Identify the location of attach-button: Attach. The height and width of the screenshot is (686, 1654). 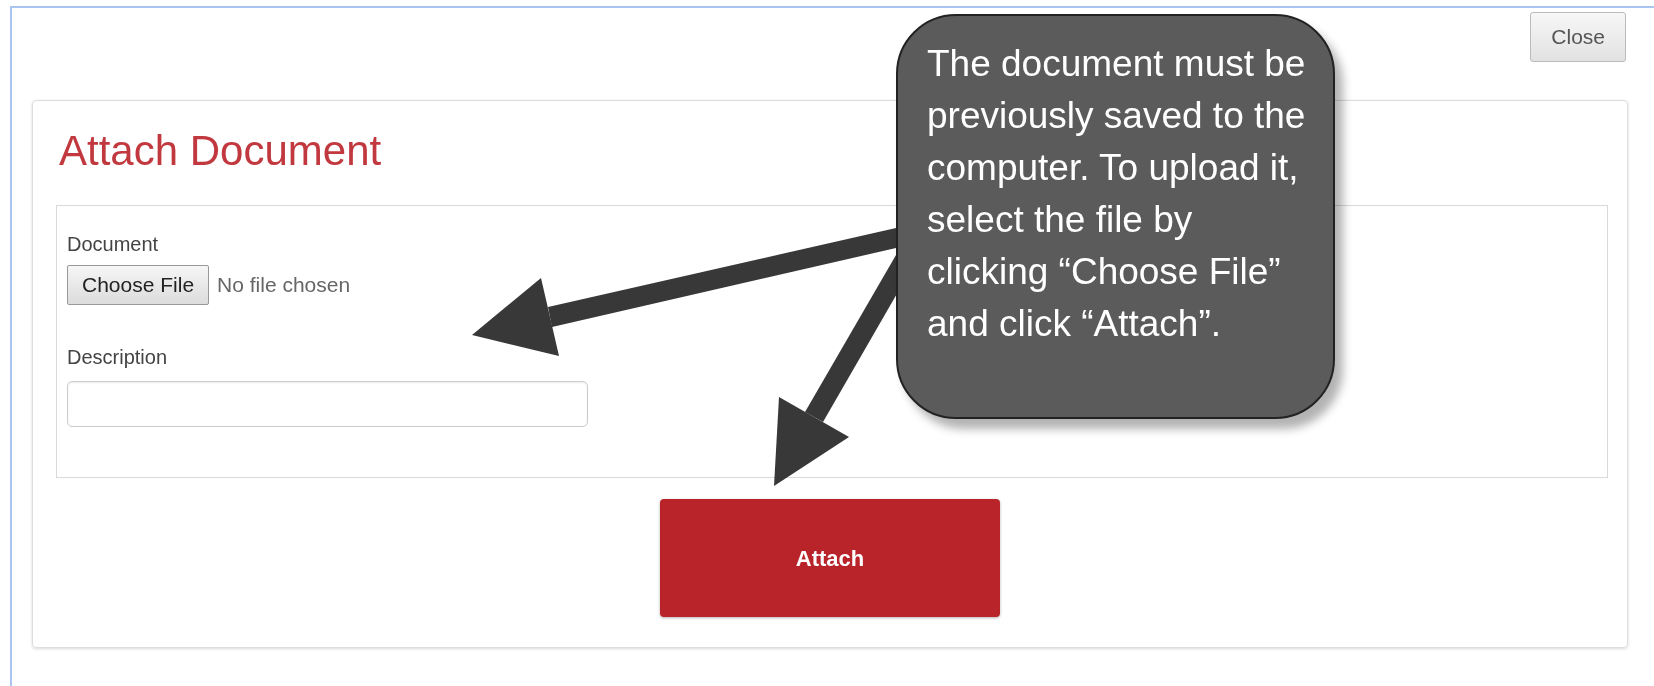
(830, 558).